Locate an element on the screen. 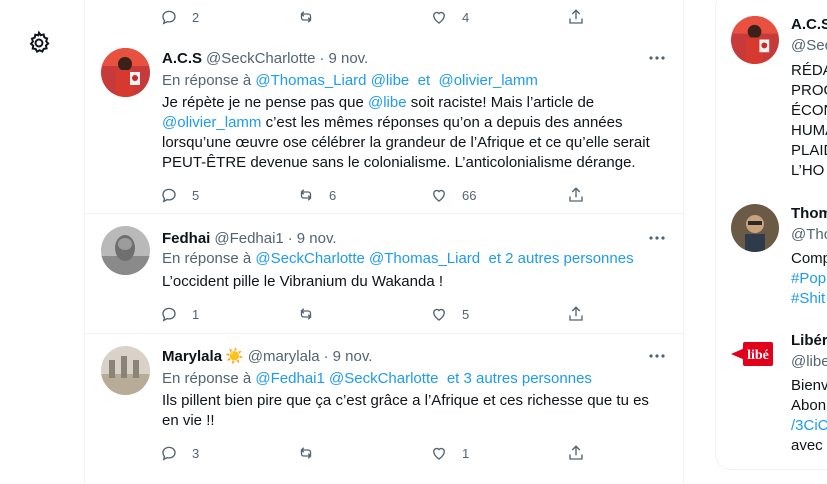  like-count: 1 is located at coordinates (466, 453).